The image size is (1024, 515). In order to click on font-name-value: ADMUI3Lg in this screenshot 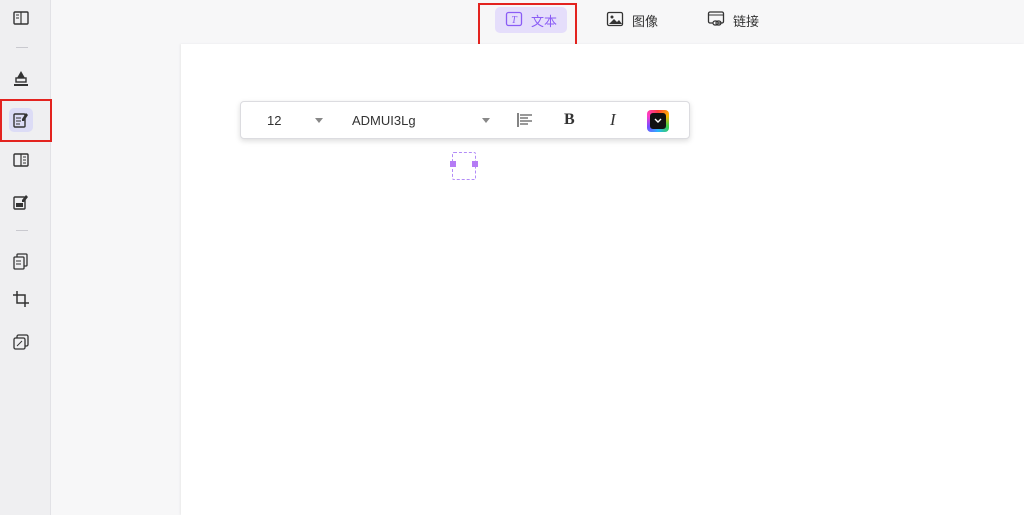, I will do `click(384, 120)`.